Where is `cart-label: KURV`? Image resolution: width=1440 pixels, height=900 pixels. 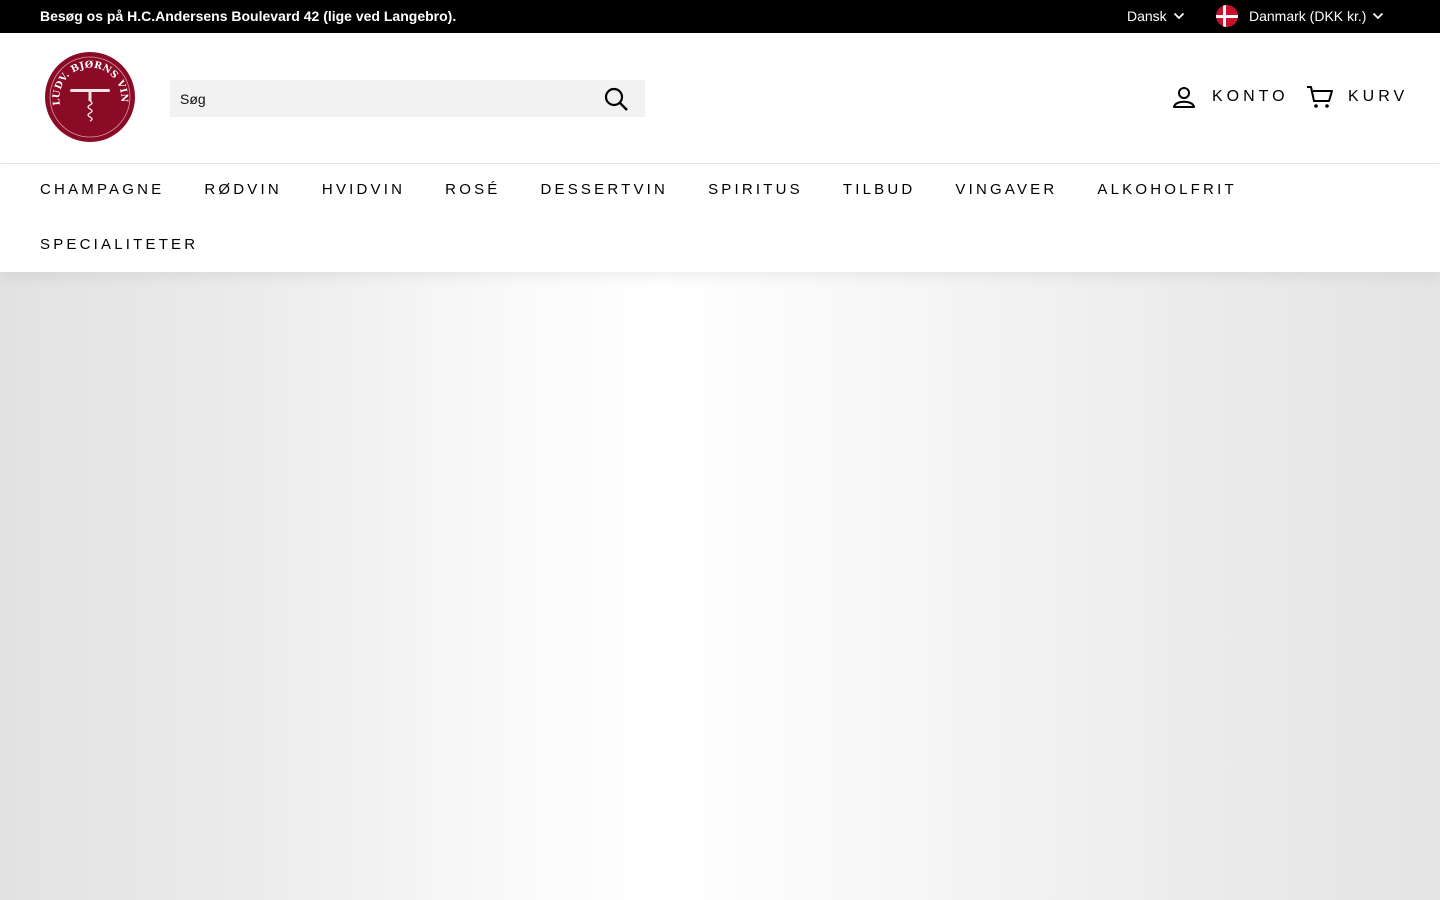
cart-label: KURV is located at coordinates (1378, 96).